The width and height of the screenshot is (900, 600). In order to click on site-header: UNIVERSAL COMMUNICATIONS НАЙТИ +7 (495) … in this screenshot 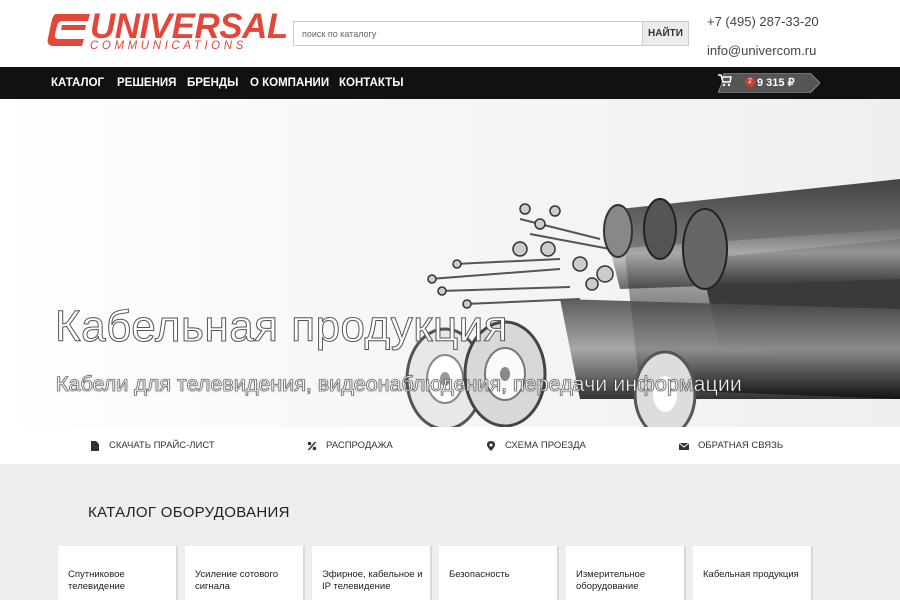, I will do `click(450, 33)`.